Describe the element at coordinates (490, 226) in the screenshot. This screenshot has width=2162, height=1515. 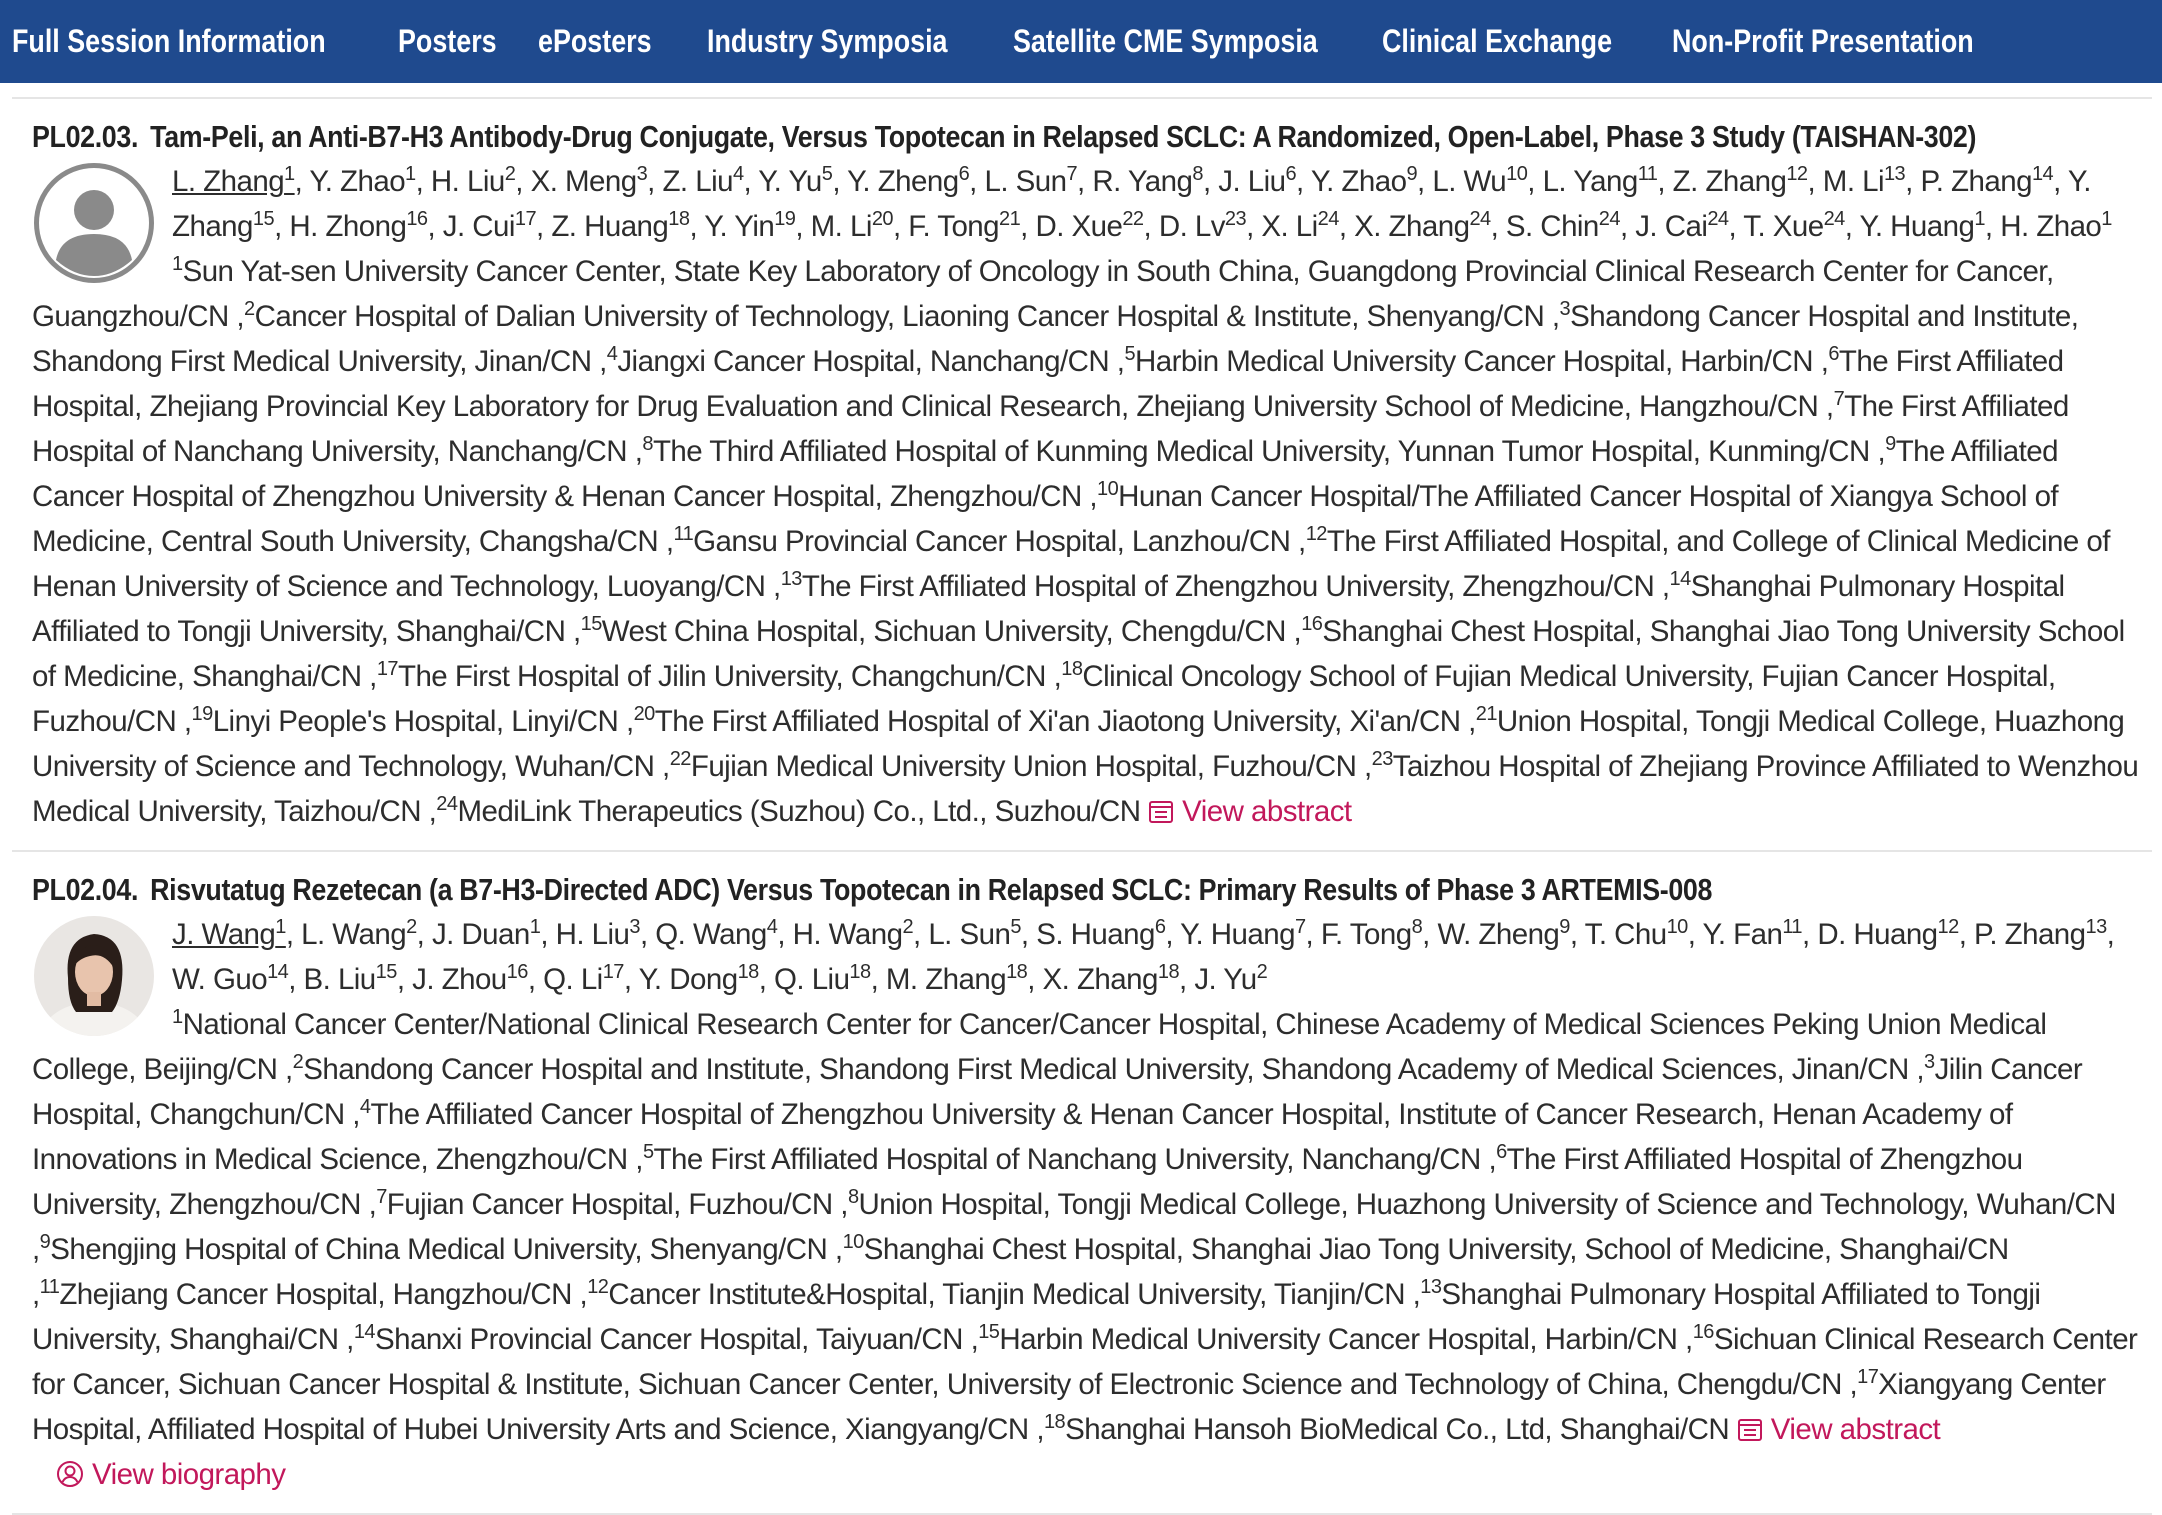
I see `author-name: J. Cui17` at that location.